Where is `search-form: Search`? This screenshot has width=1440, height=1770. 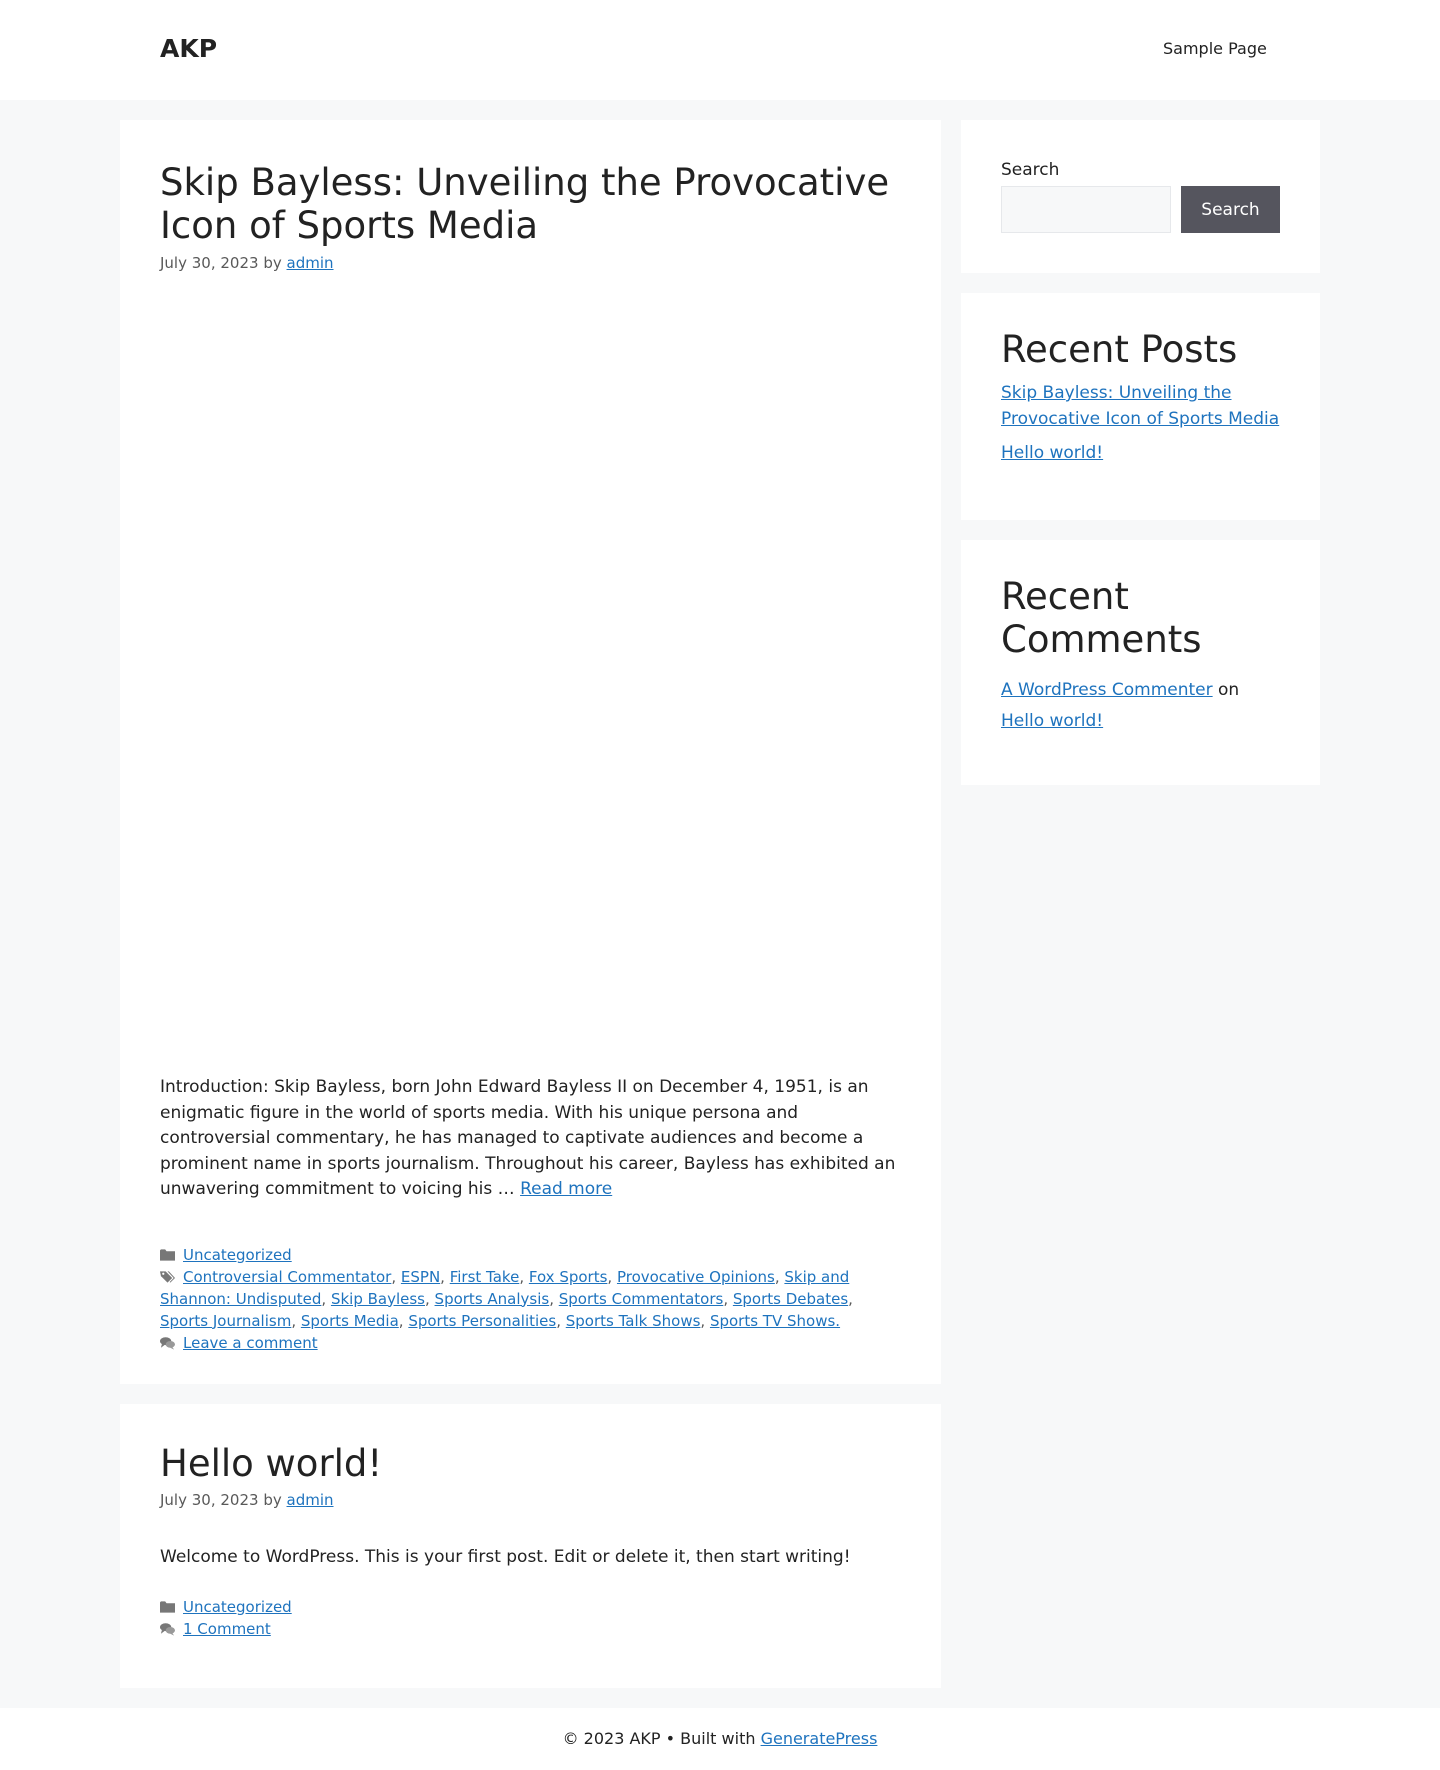
search-form: Search is located at coordinates (1140, 209).